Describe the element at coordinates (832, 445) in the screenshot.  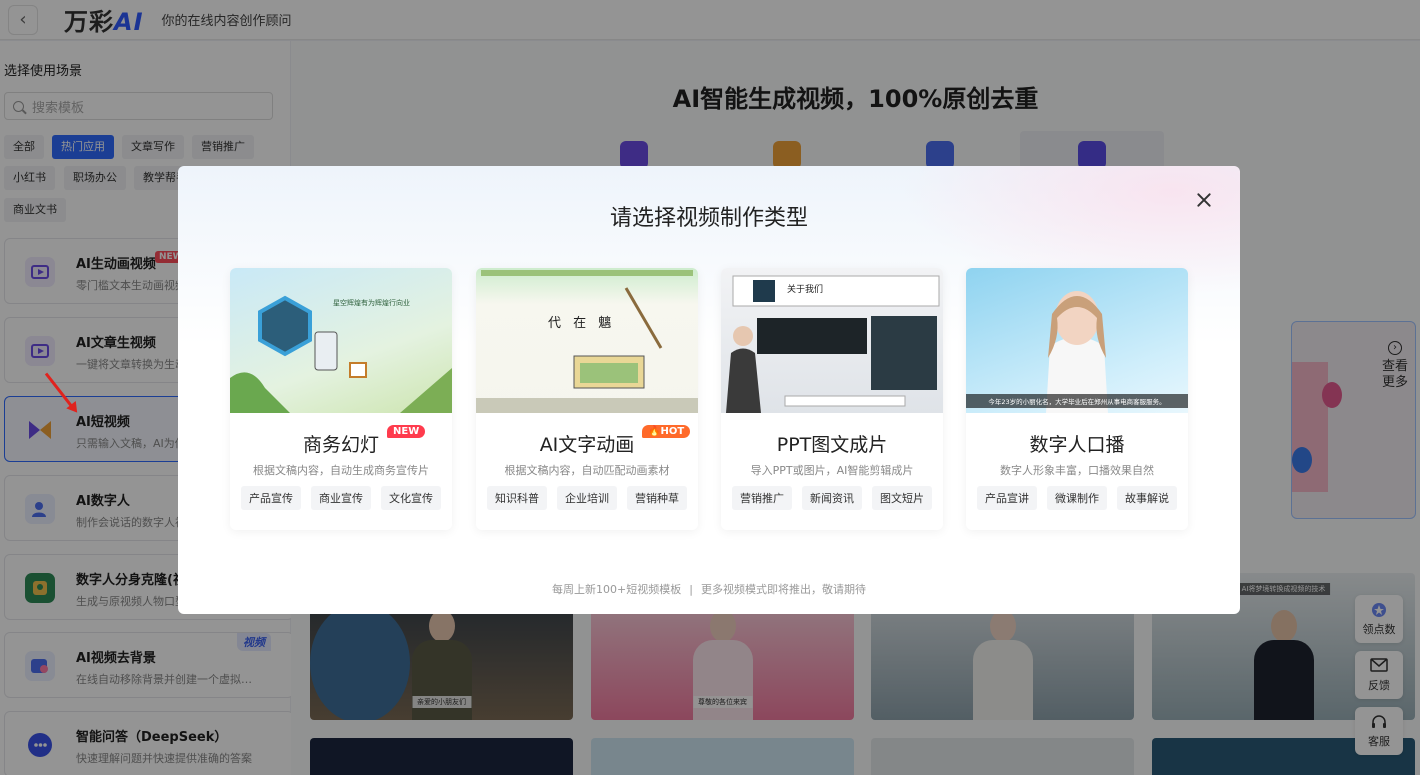
I see `card-title: PPT图文成片` at that location.